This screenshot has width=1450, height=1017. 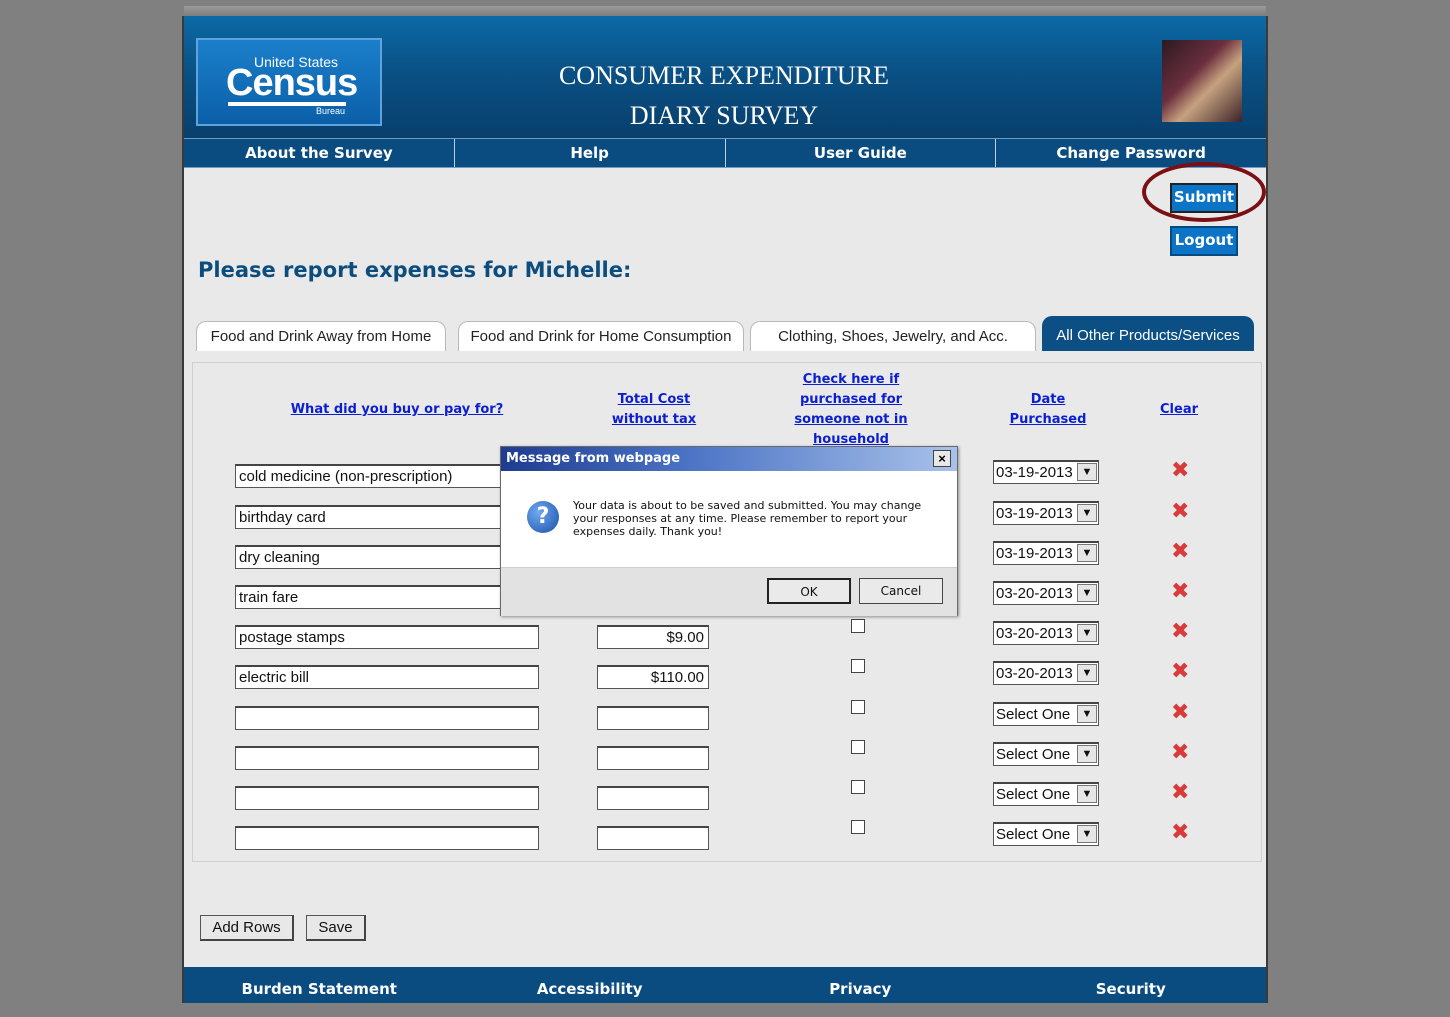 I want to click on tab-food-away: Food and Drink Away from Home, so click(x=321, y=336).